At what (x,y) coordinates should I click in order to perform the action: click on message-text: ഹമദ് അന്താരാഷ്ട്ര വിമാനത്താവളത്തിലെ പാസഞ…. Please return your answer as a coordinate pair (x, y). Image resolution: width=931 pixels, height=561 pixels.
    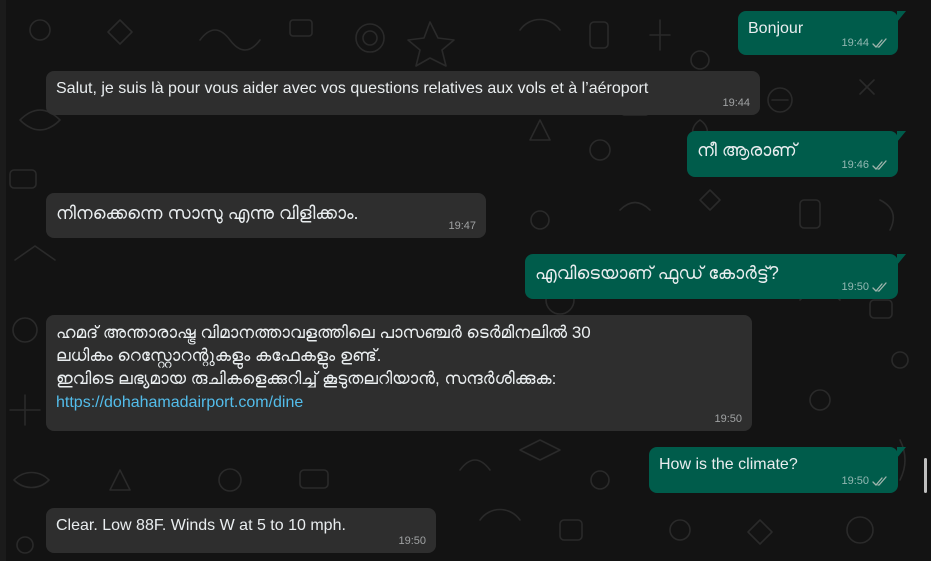
    Looking at the image, I should click on (323, 367).